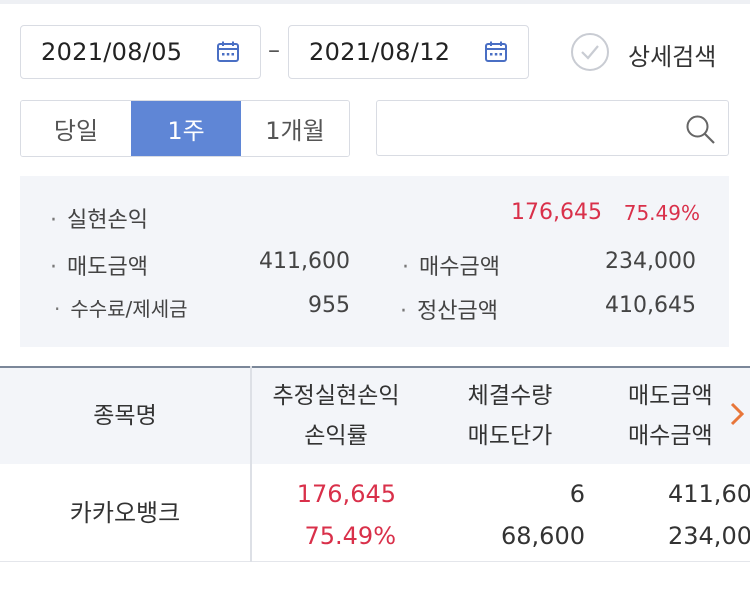 The width and height of the screenshot is (750, 593). What do you see at coordinates (650, 305) in the screenshot?
I see `settlement-value: 410,645` at bounding box center [650, 305].